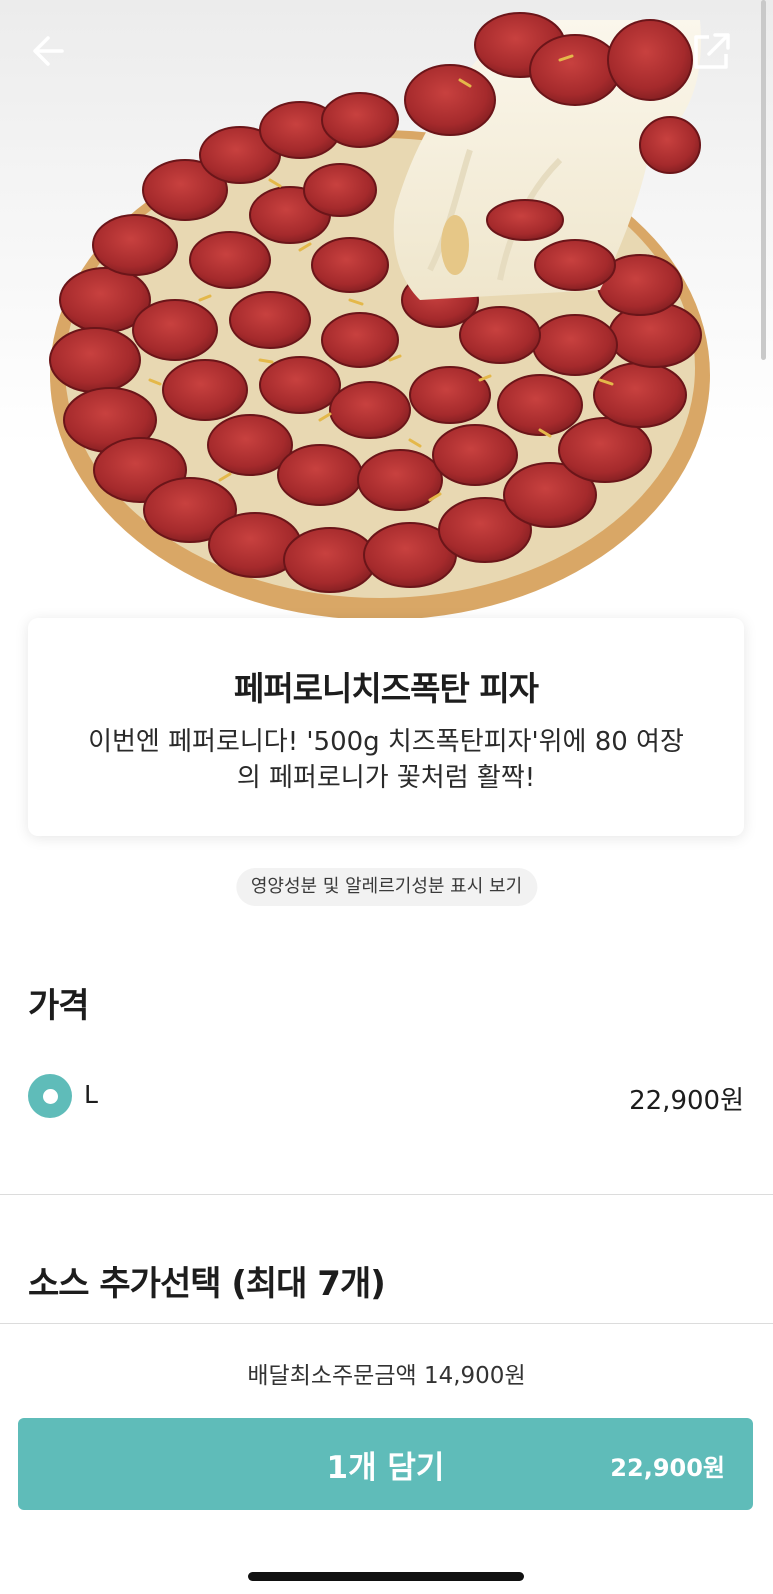  Describe the element at coordinates (667, 1468) in the screenshot. I see `cart-button-price: 22,900원` at that location.